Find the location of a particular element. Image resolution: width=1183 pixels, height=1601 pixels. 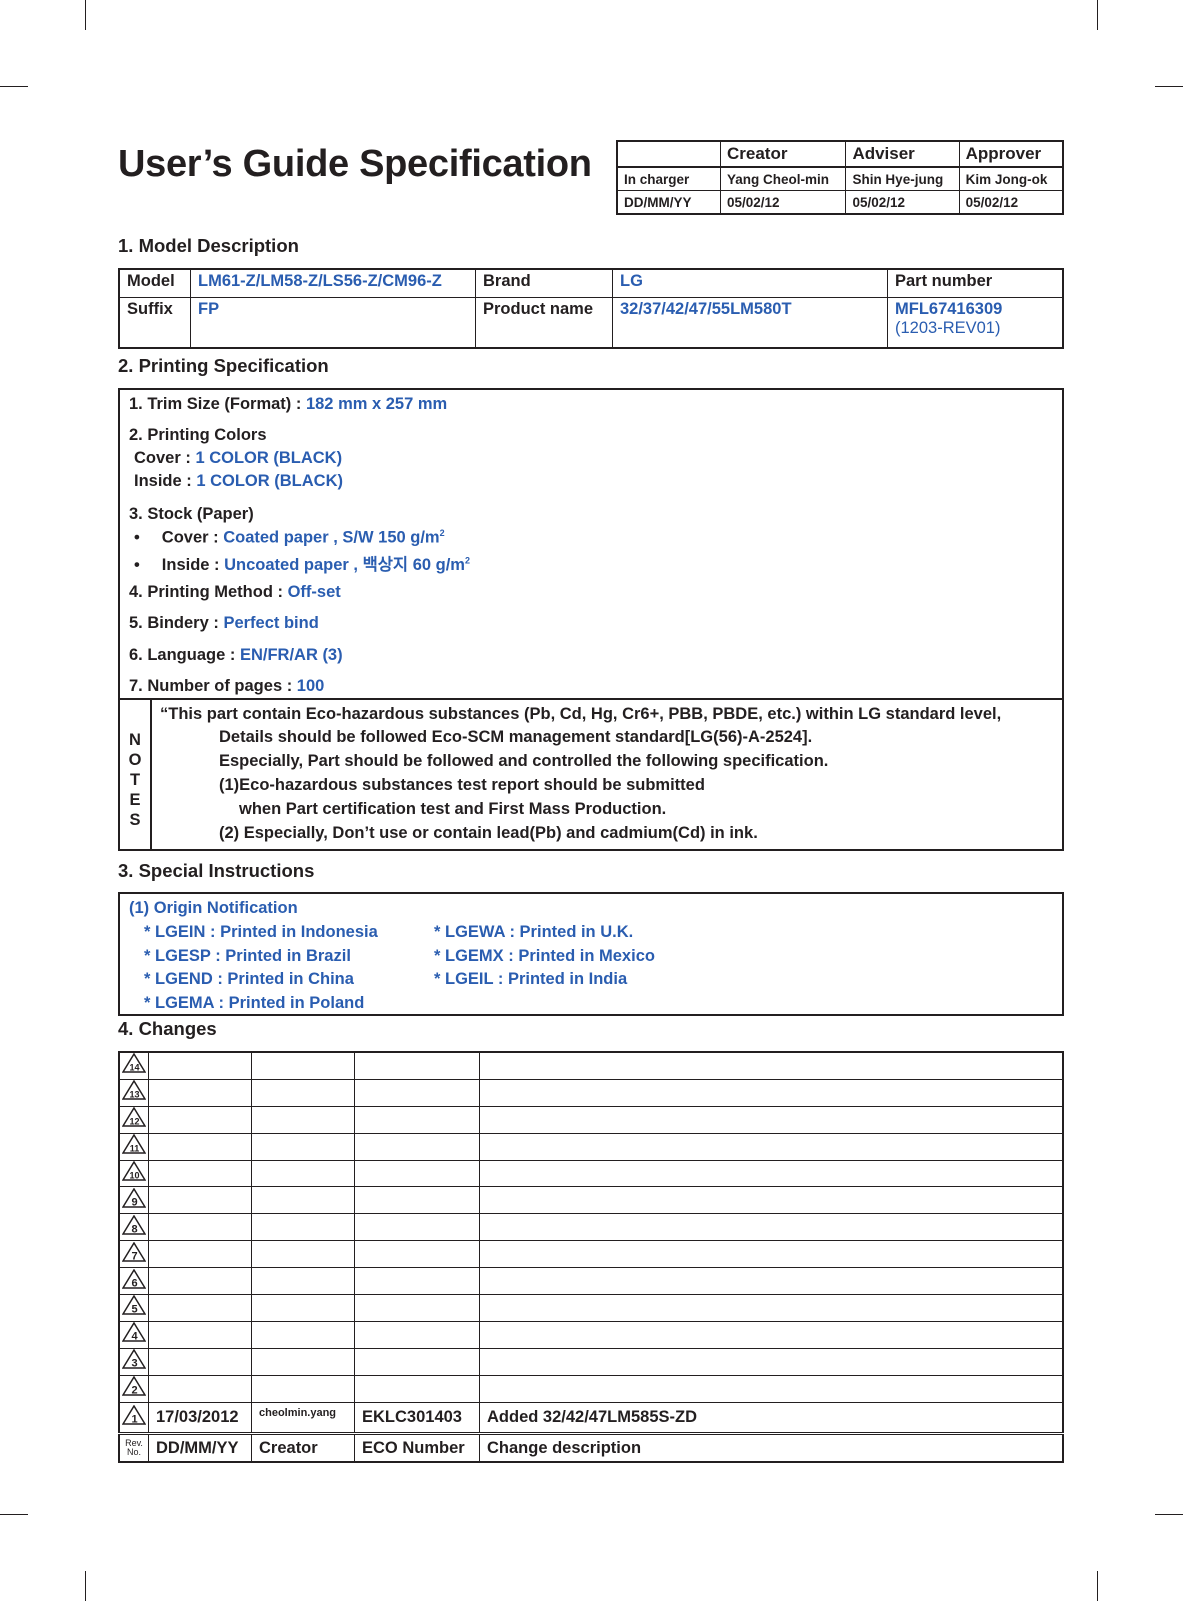

revision-cell: 2 is located at coordinates (133, 1388).